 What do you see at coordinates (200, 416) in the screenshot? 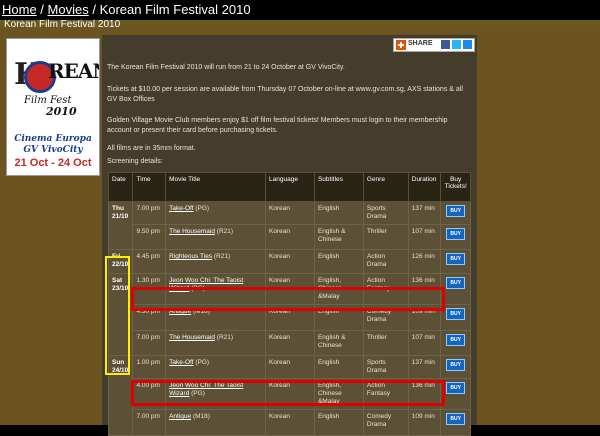
I see `rating: (M18)` at bounding box center [200, 416].